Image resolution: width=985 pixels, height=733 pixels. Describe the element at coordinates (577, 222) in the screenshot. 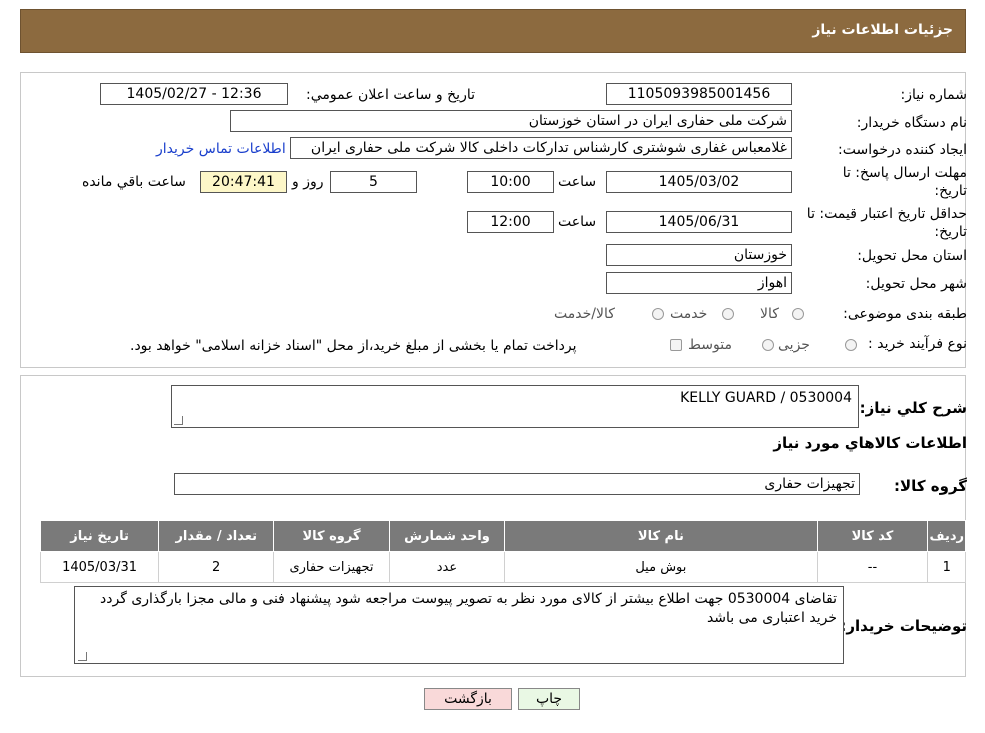

I see `validity-time-label: ساعت` at that location.